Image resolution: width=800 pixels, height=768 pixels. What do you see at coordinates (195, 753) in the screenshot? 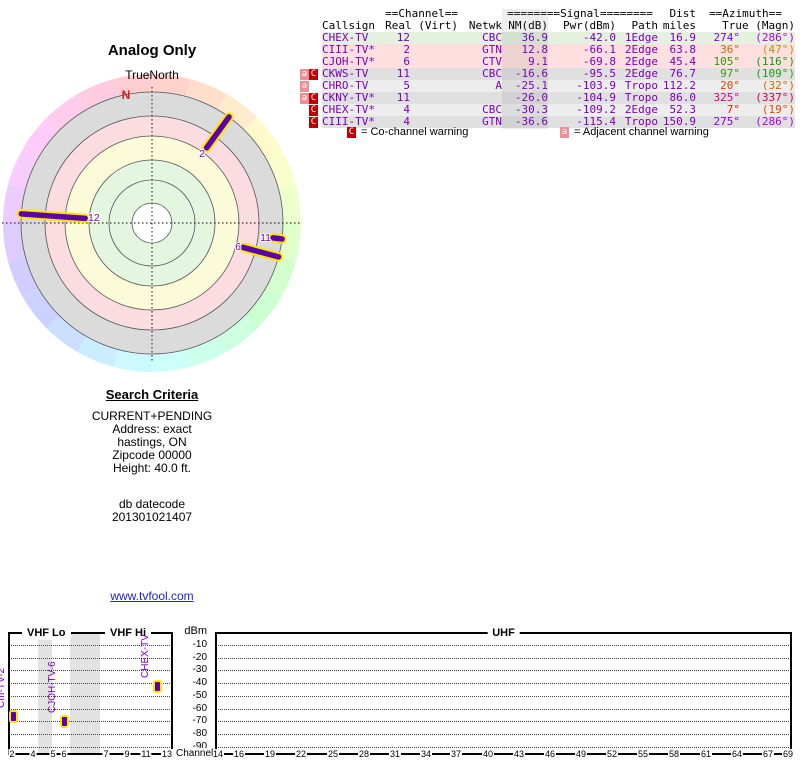
I see `channel-axis-label: Channel` at bounding box center [195, 753].